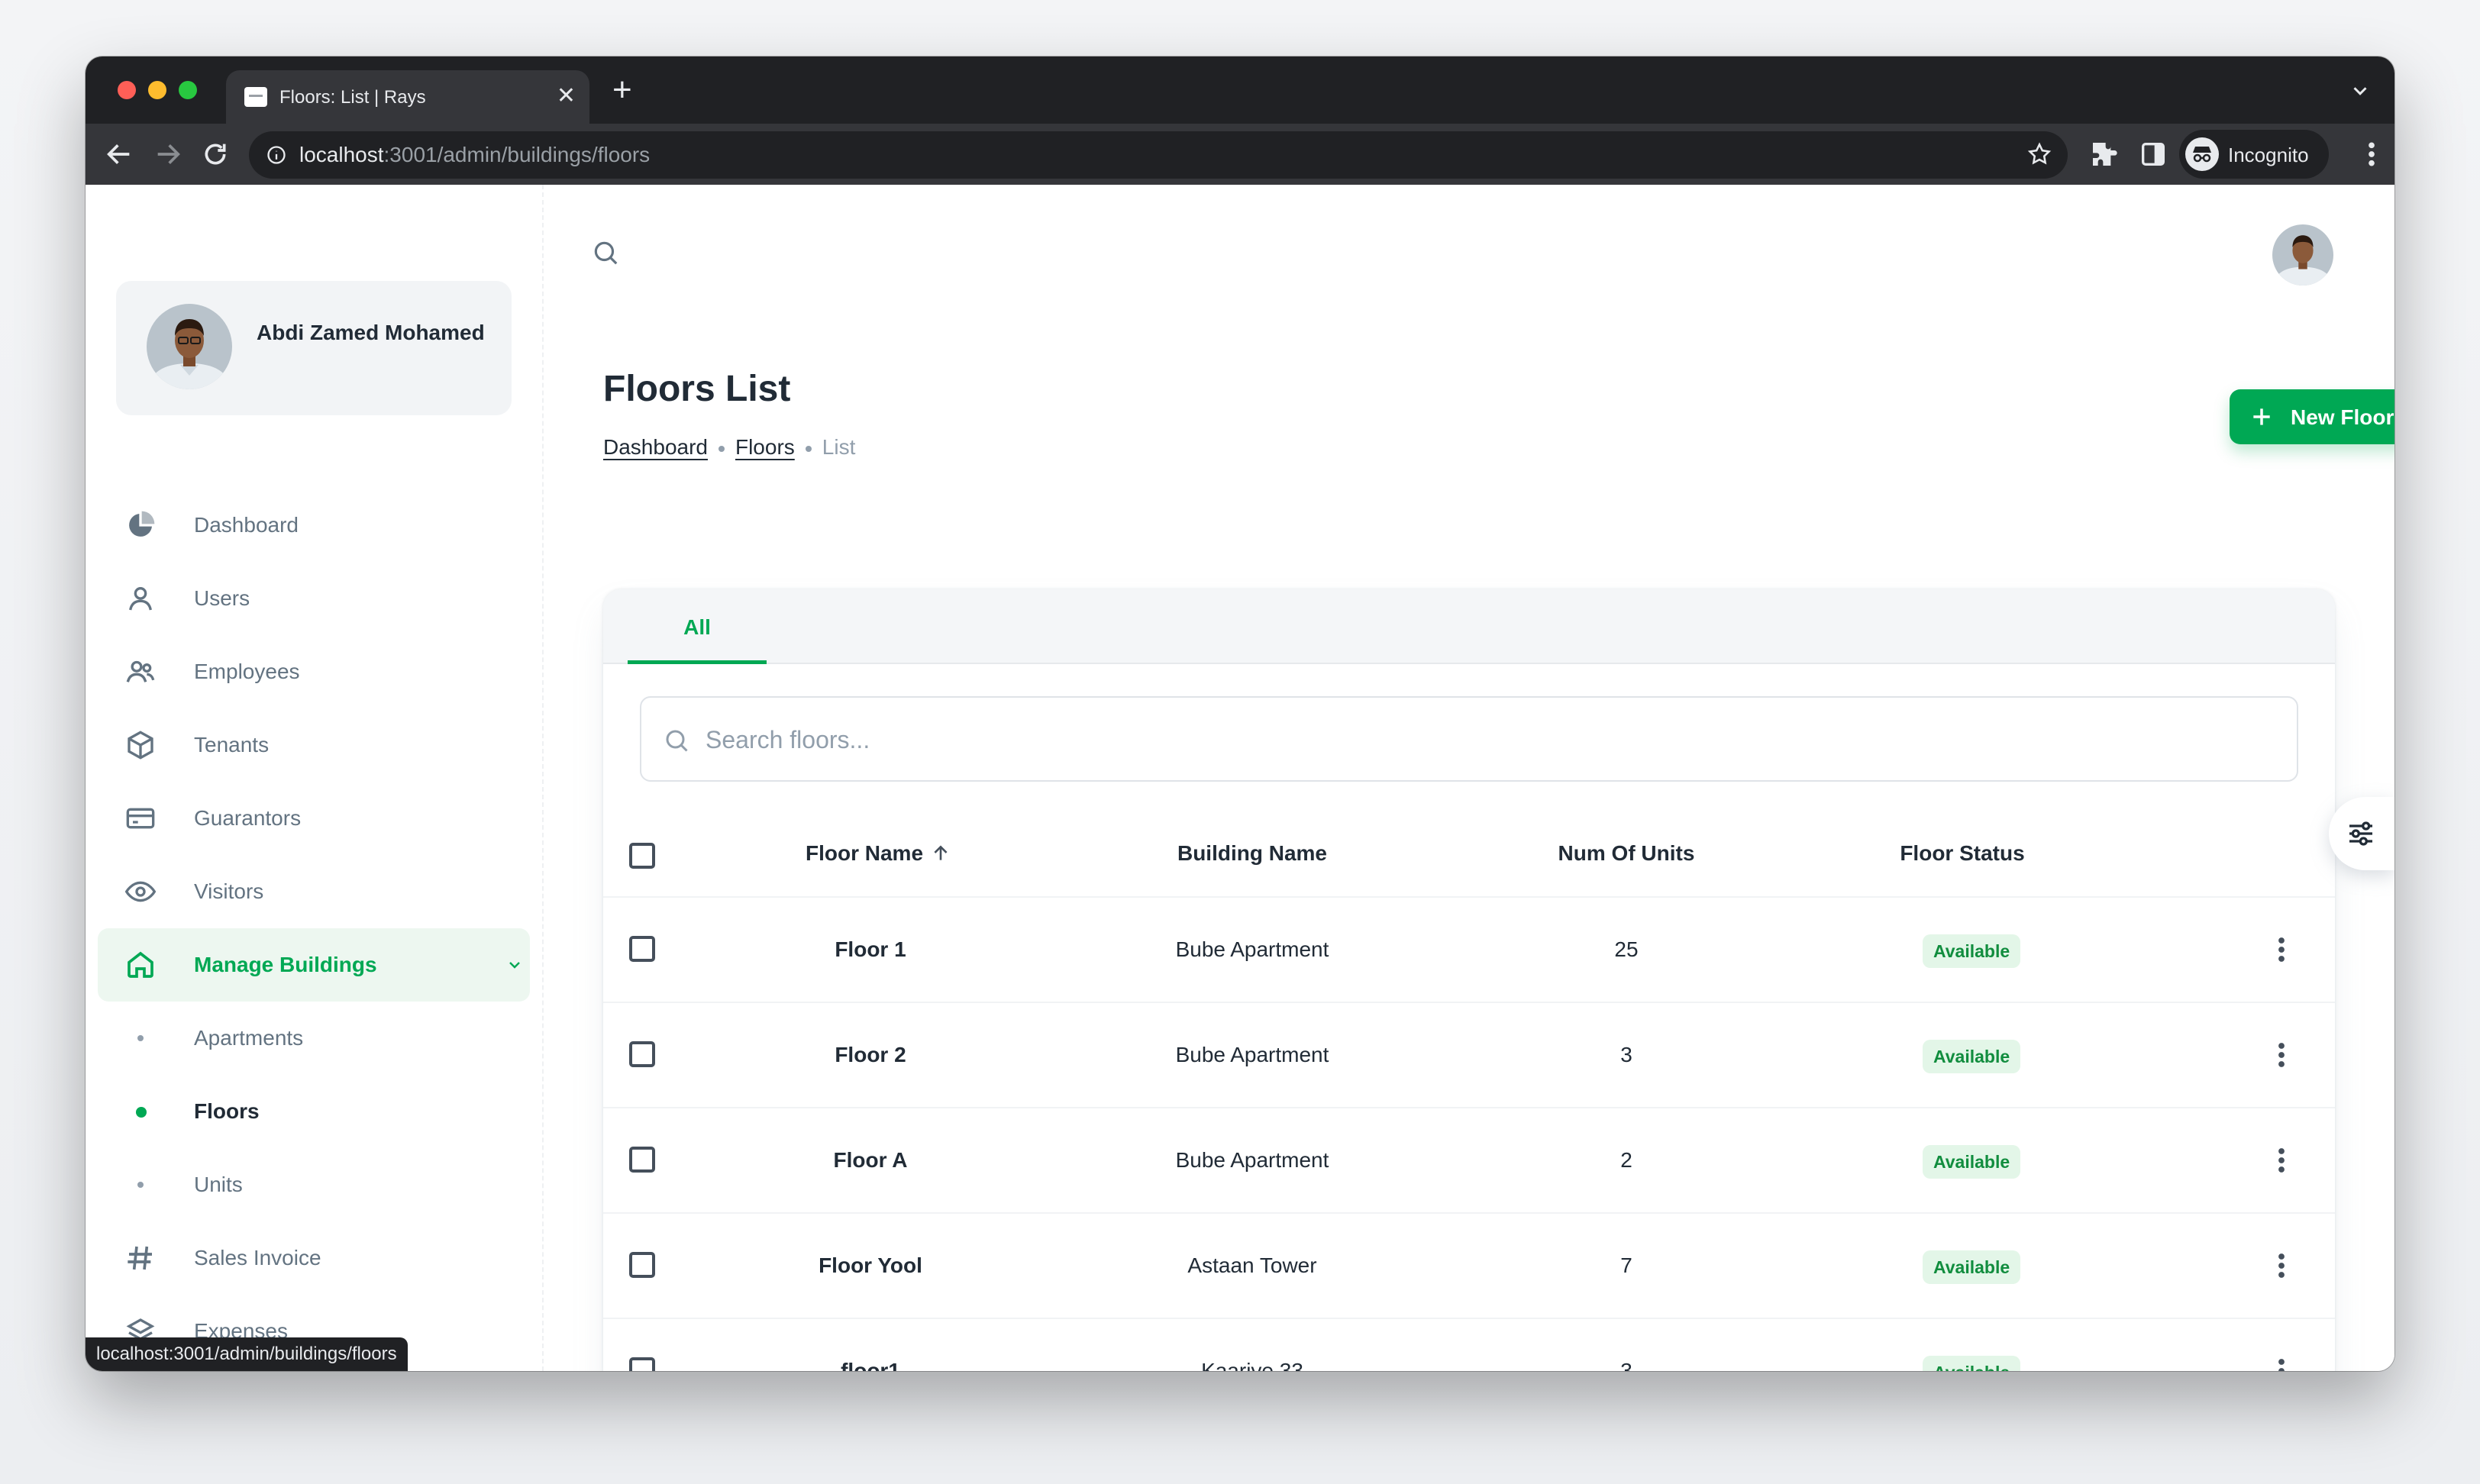  What do you see at coordinates (168, 154) in the screenshot?
I see `forward-arrow-icon` at bounding box center [168, 154].